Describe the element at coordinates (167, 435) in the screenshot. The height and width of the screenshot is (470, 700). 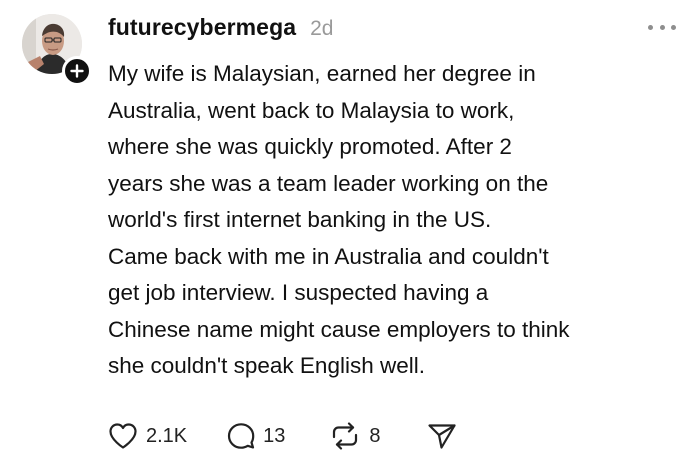
I see `like-count: 2.1K` at that location.